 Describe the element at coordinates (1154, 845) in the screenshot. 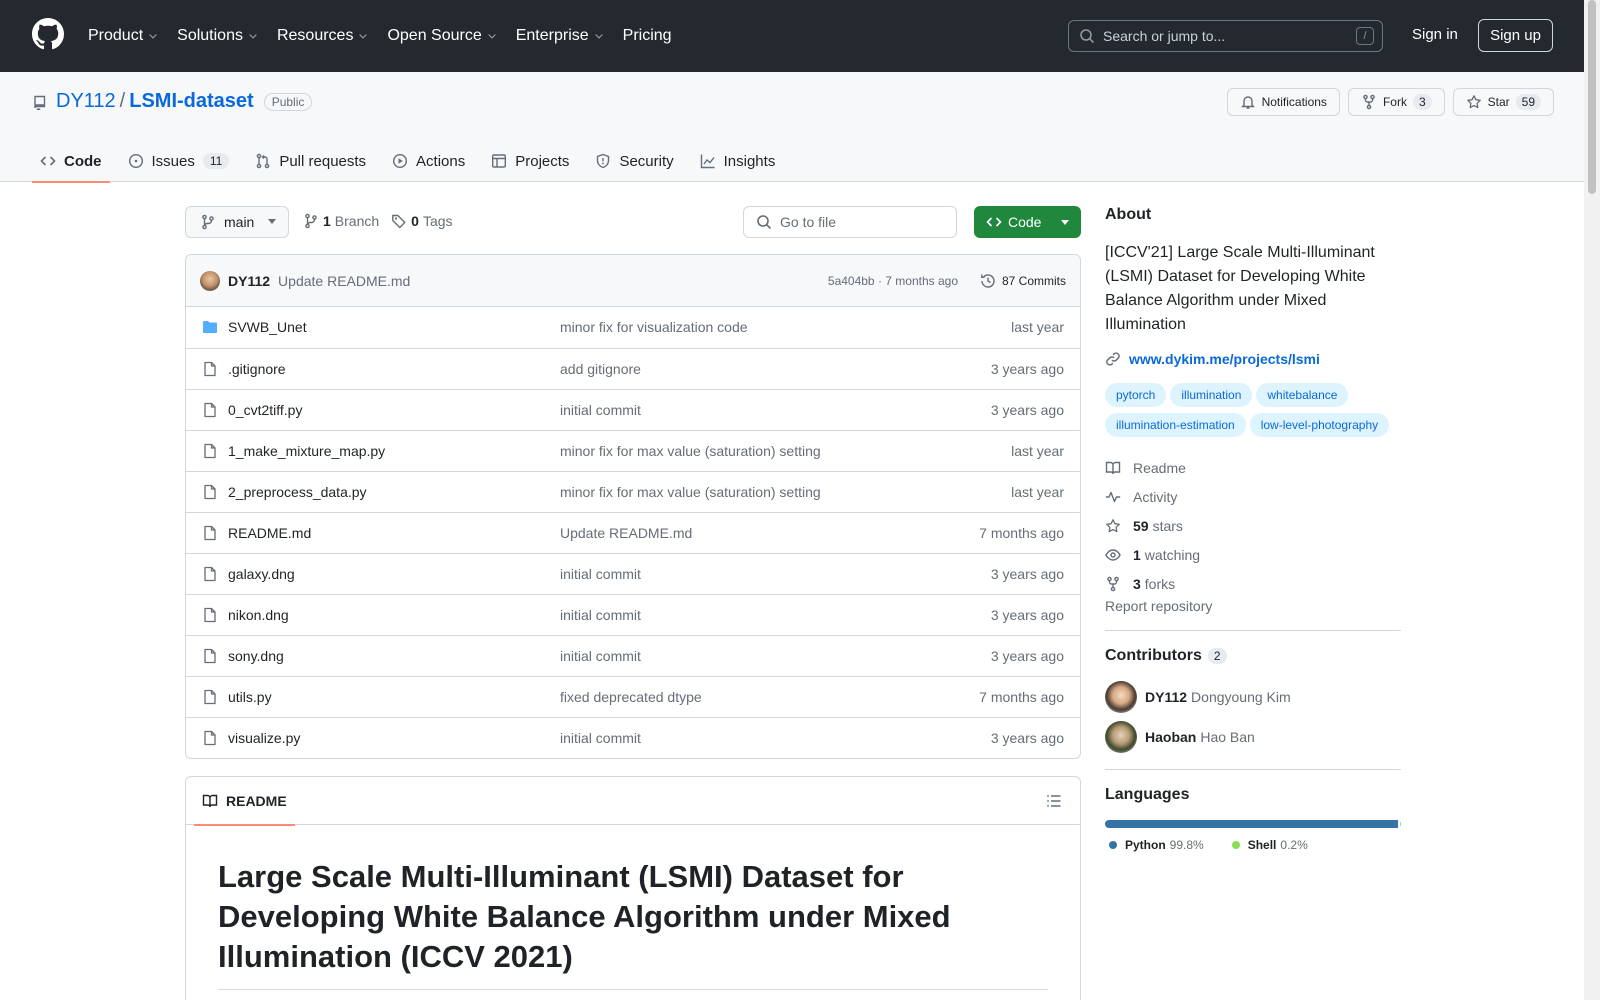

I see `language-item-python: Python 99.8%` at that location.